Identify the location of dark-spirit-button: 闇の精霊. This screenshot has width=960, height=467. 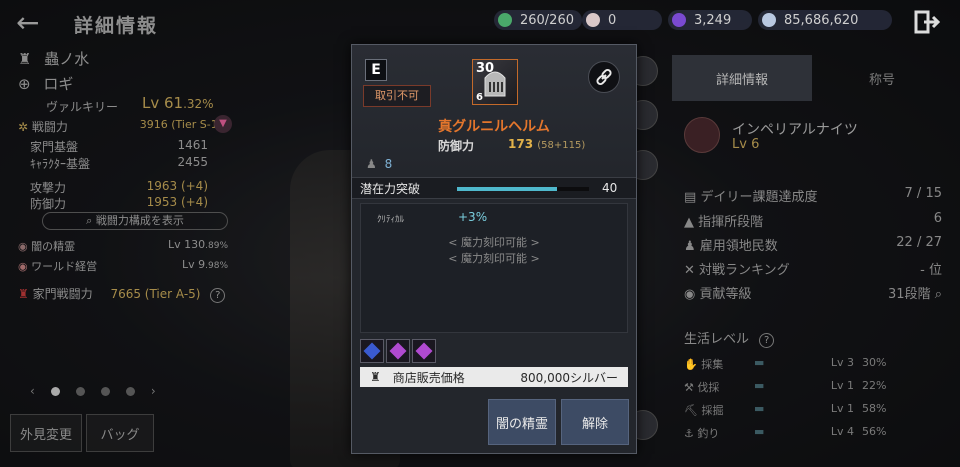
(522, 422).